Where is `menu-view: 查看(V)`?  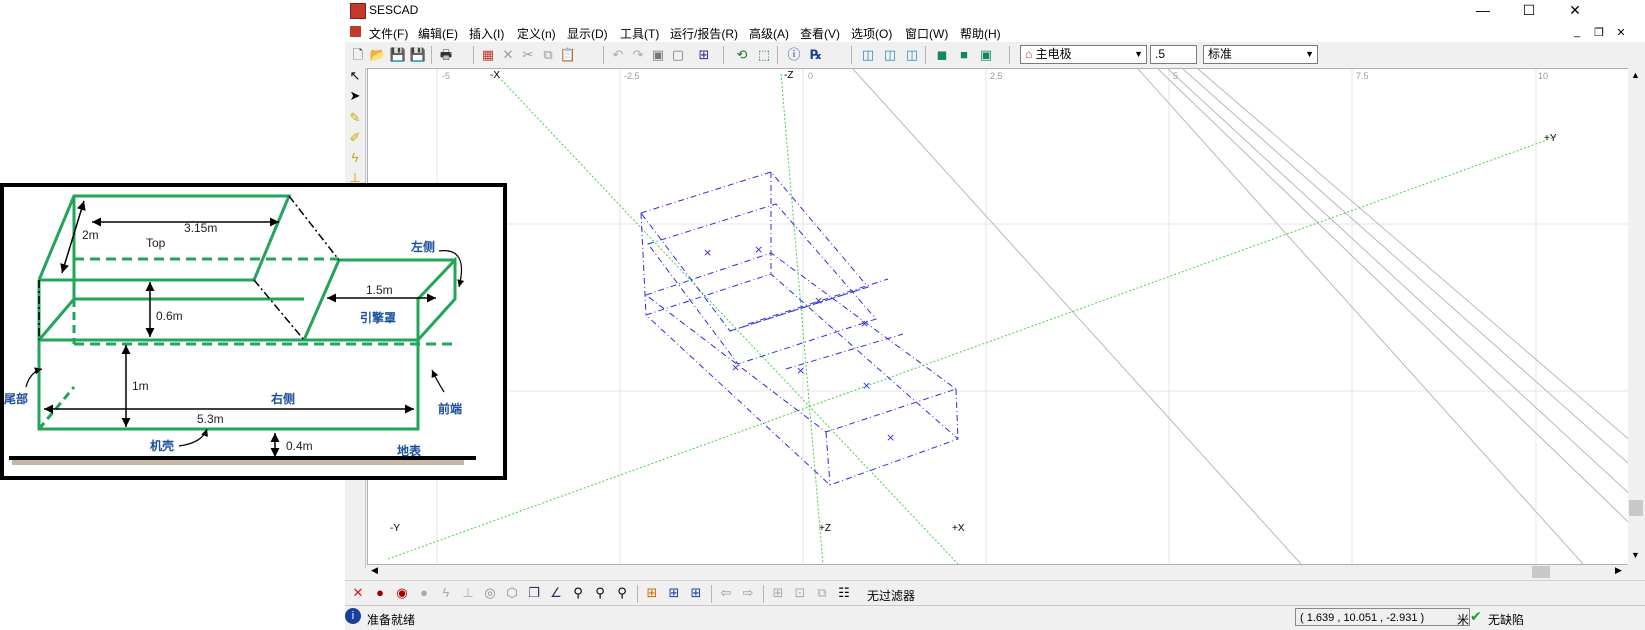
menu-view: 查看(V) is located at coordinates (820, 33).